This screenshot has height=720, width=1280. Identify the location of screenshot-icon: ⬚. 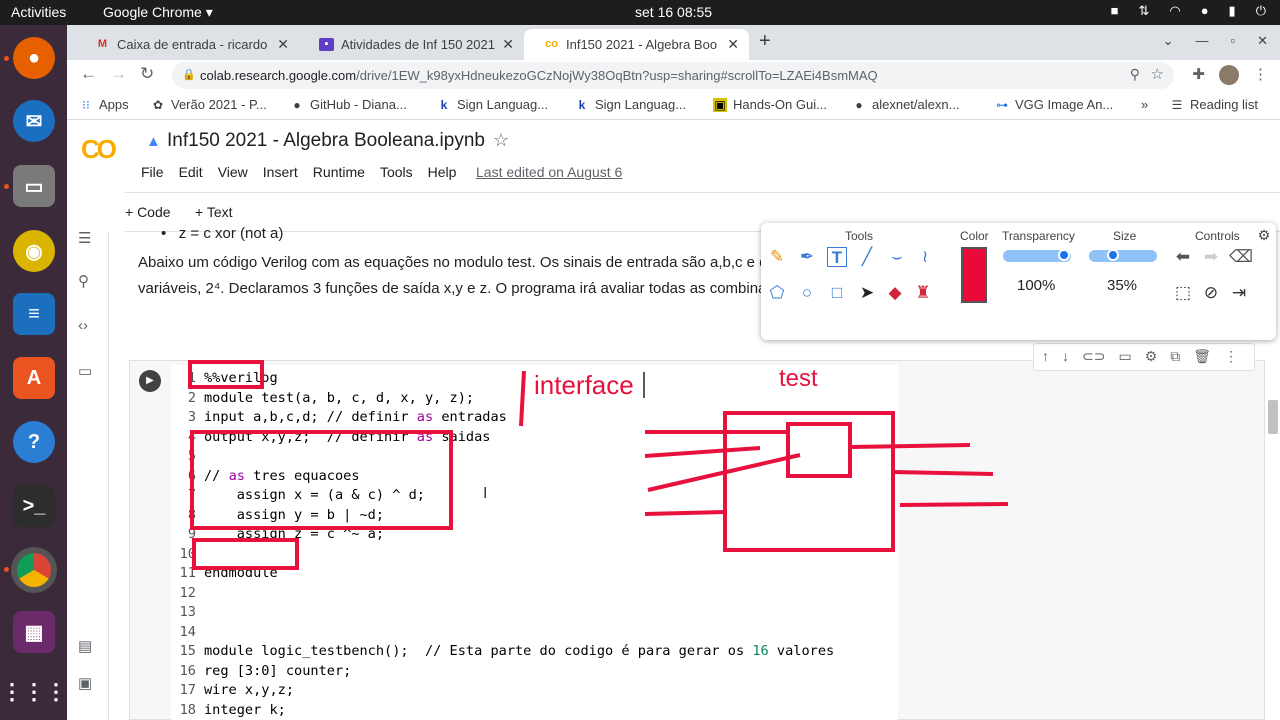
(1183, 293).